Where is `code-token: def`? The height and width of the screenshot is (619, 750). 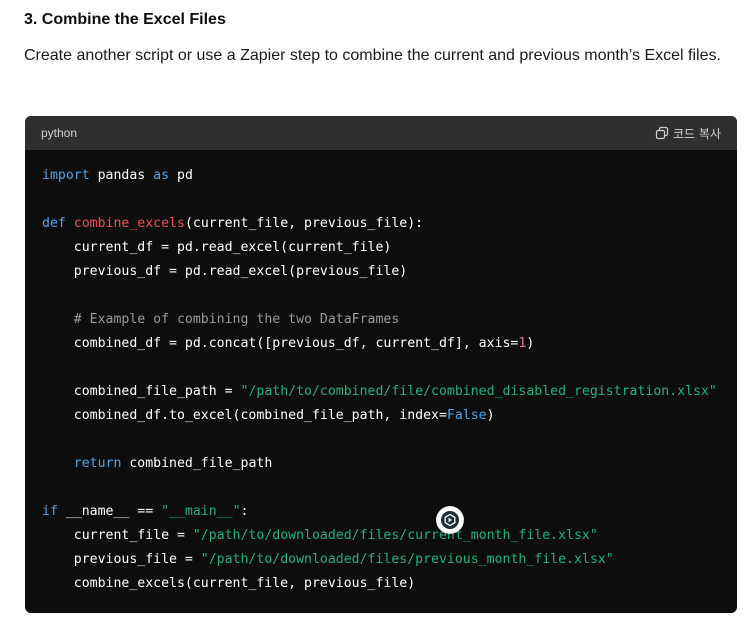
code-token: def is located at coordinates (54, 223).